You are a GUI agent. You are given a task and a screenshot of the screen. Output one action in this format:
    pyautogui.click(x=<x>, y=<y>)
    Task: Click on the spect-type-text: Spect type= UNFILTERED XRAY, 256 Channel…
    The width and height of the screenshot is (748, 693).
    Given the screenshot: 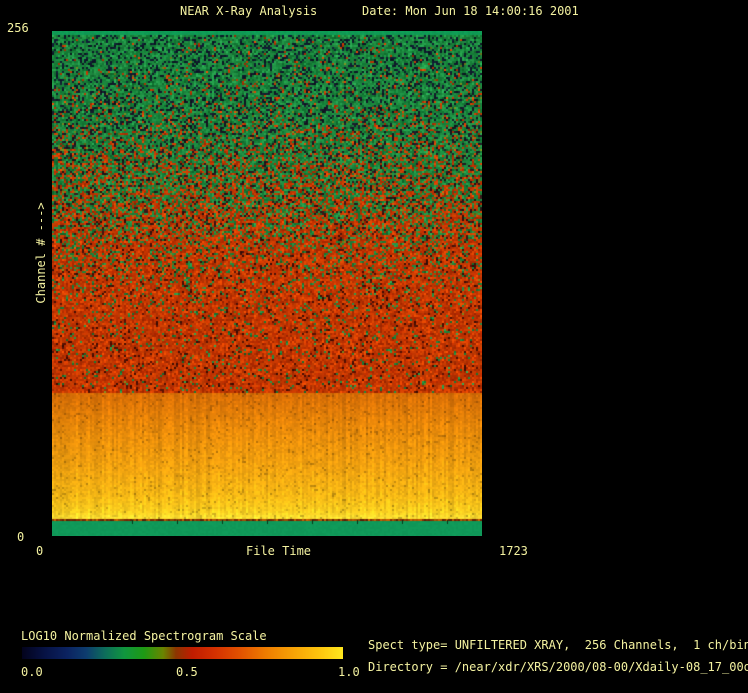 What is the action you would take?
    pyautogui.click(x=558, y=645)
    